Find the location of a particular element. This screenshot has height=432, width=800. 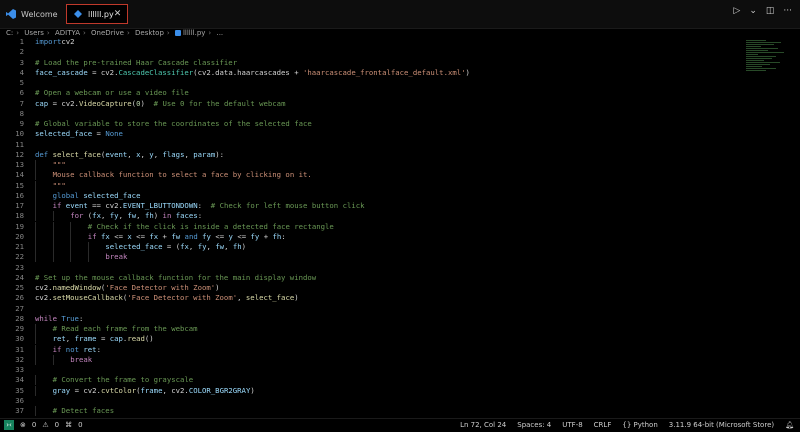

code-line: 11 is located at coordinates (370, 145).